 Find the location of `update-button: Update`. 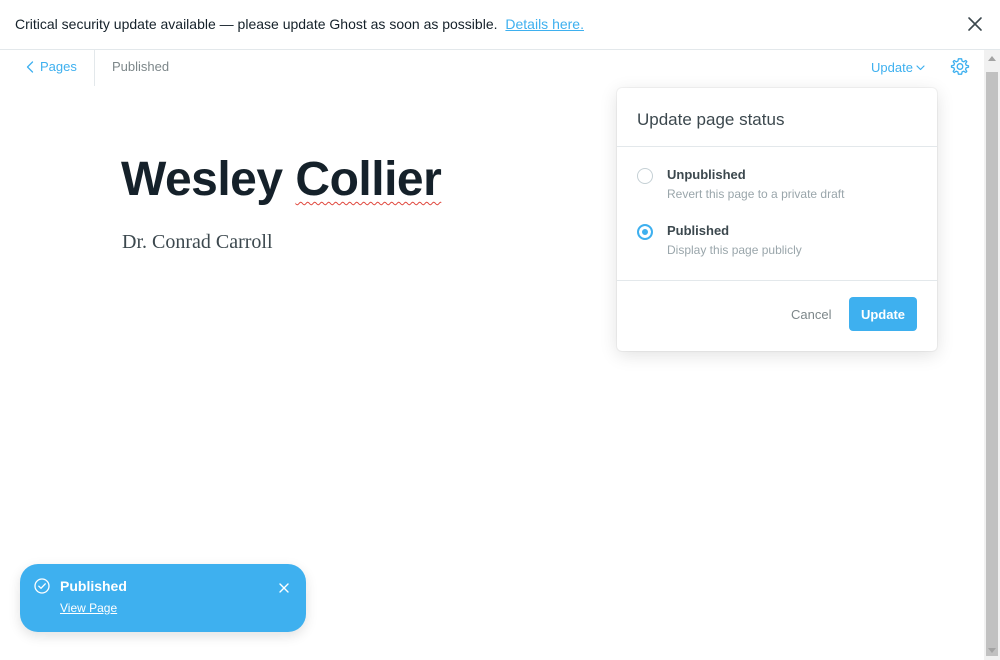

update-button: Update is located at coordinates (883, 314).